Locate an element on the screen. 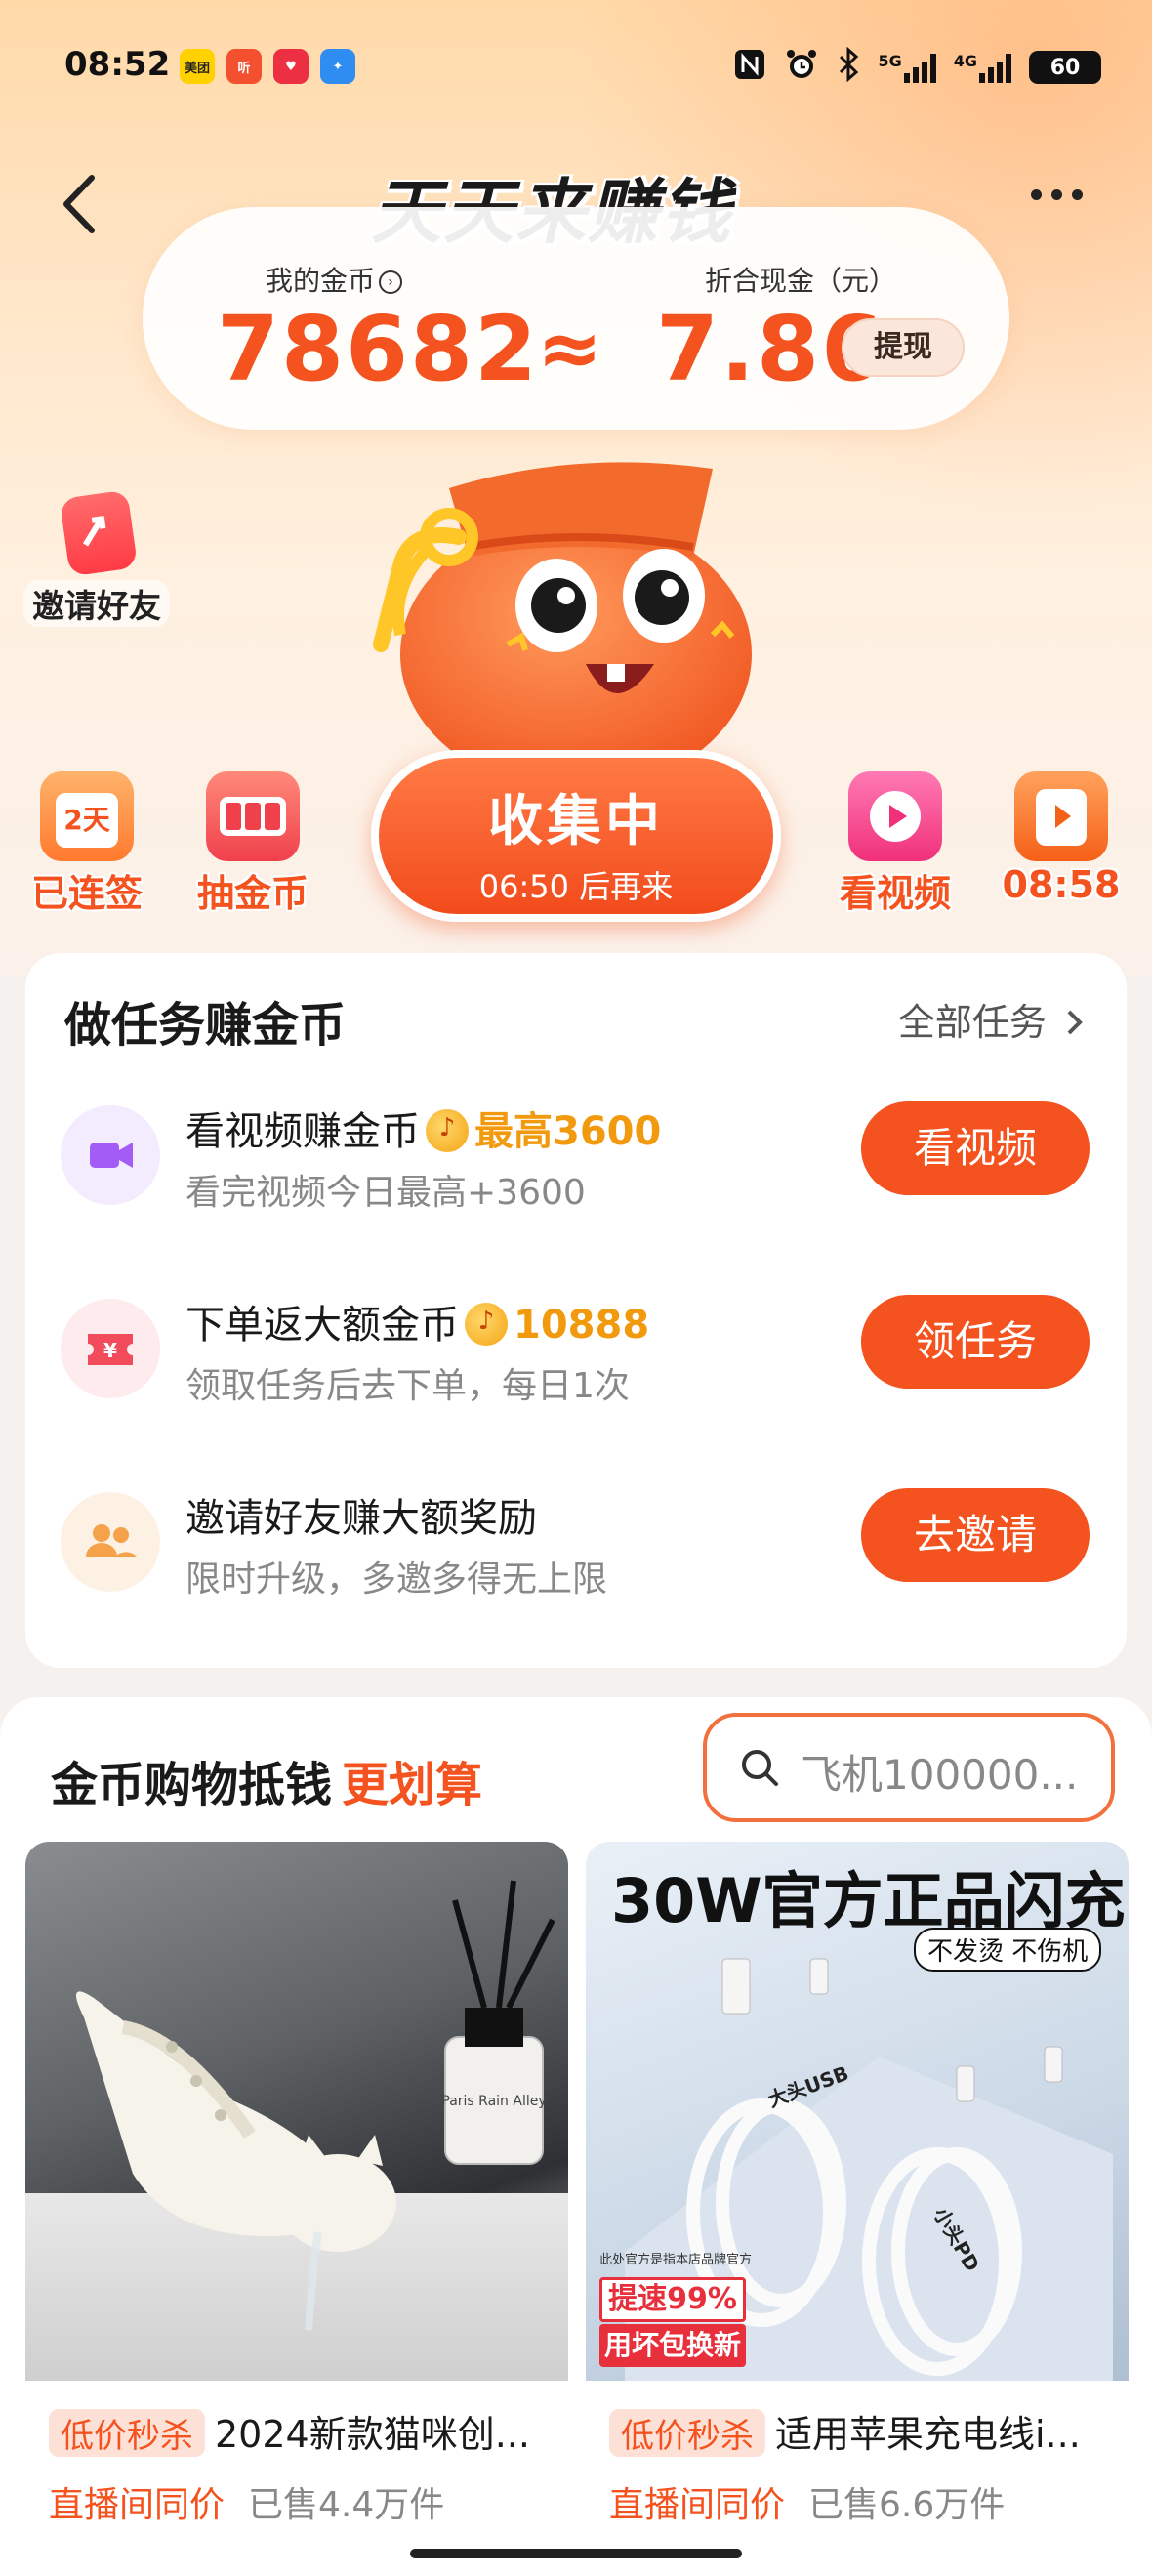 This screenshot has width=1152, height=2576. coin-balance-card: 我的金币 › 78682 ≈ 折合现金（元） 7.86 提现 is located at coordinates (576, 318).